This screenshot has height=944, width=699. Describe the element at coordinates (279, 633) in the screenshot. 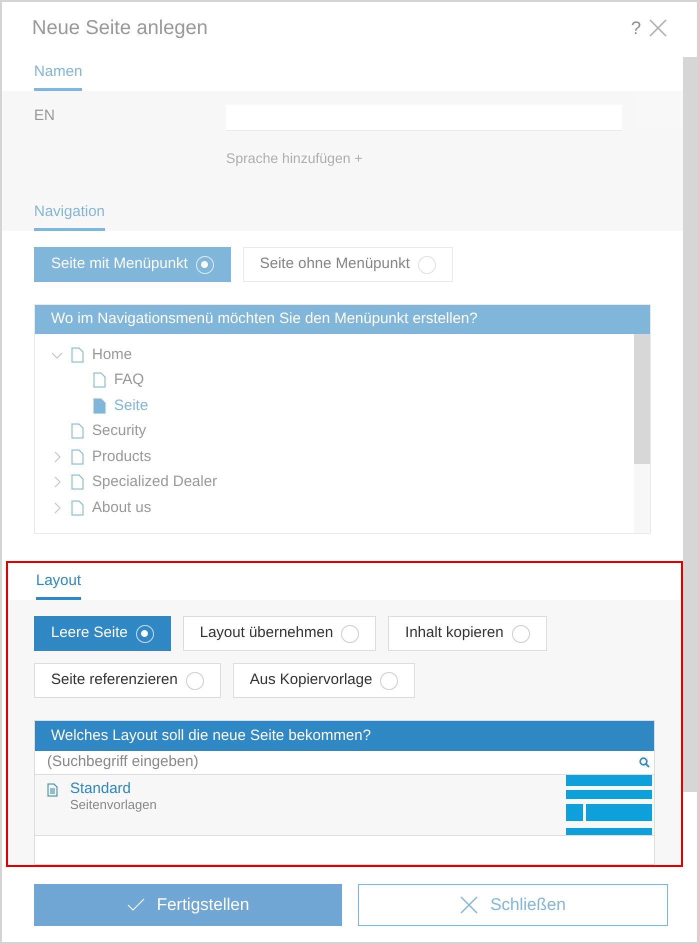

I see `option-button: Layout übernehmen` at that location.